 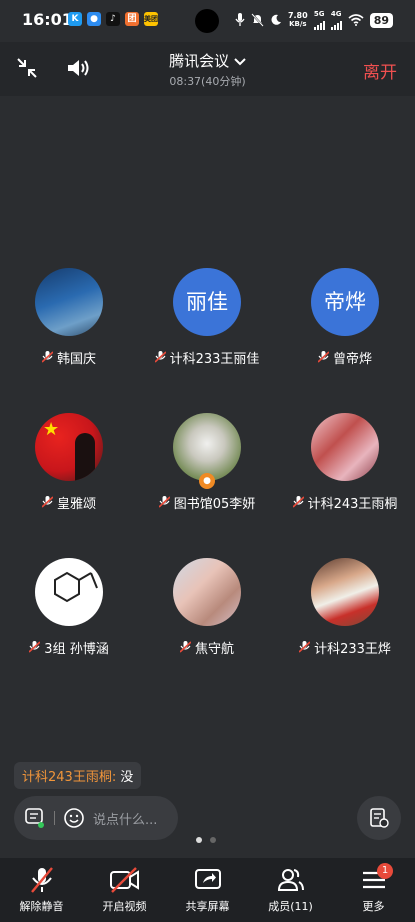 I want to click on participant-tile: 计科233王烨, so click(x=345, y=607).